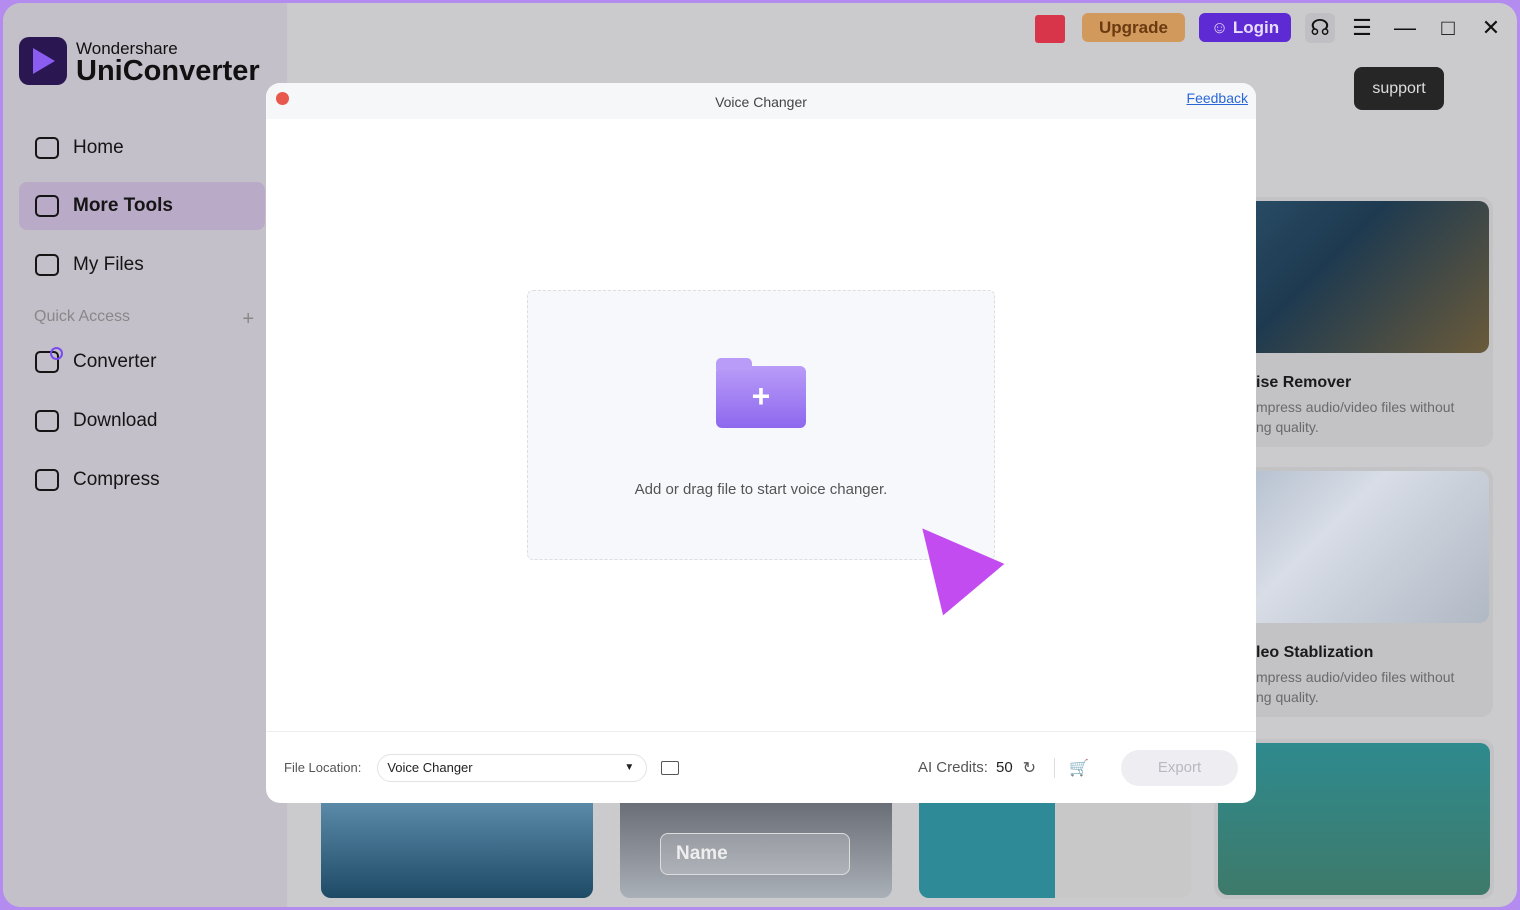 This screenshot has height=910, width=1520. What do you see at coordinates (1304, 382) in the screenshot?
I see `card-title: ise Remover` at bounding box center [1304, 382].